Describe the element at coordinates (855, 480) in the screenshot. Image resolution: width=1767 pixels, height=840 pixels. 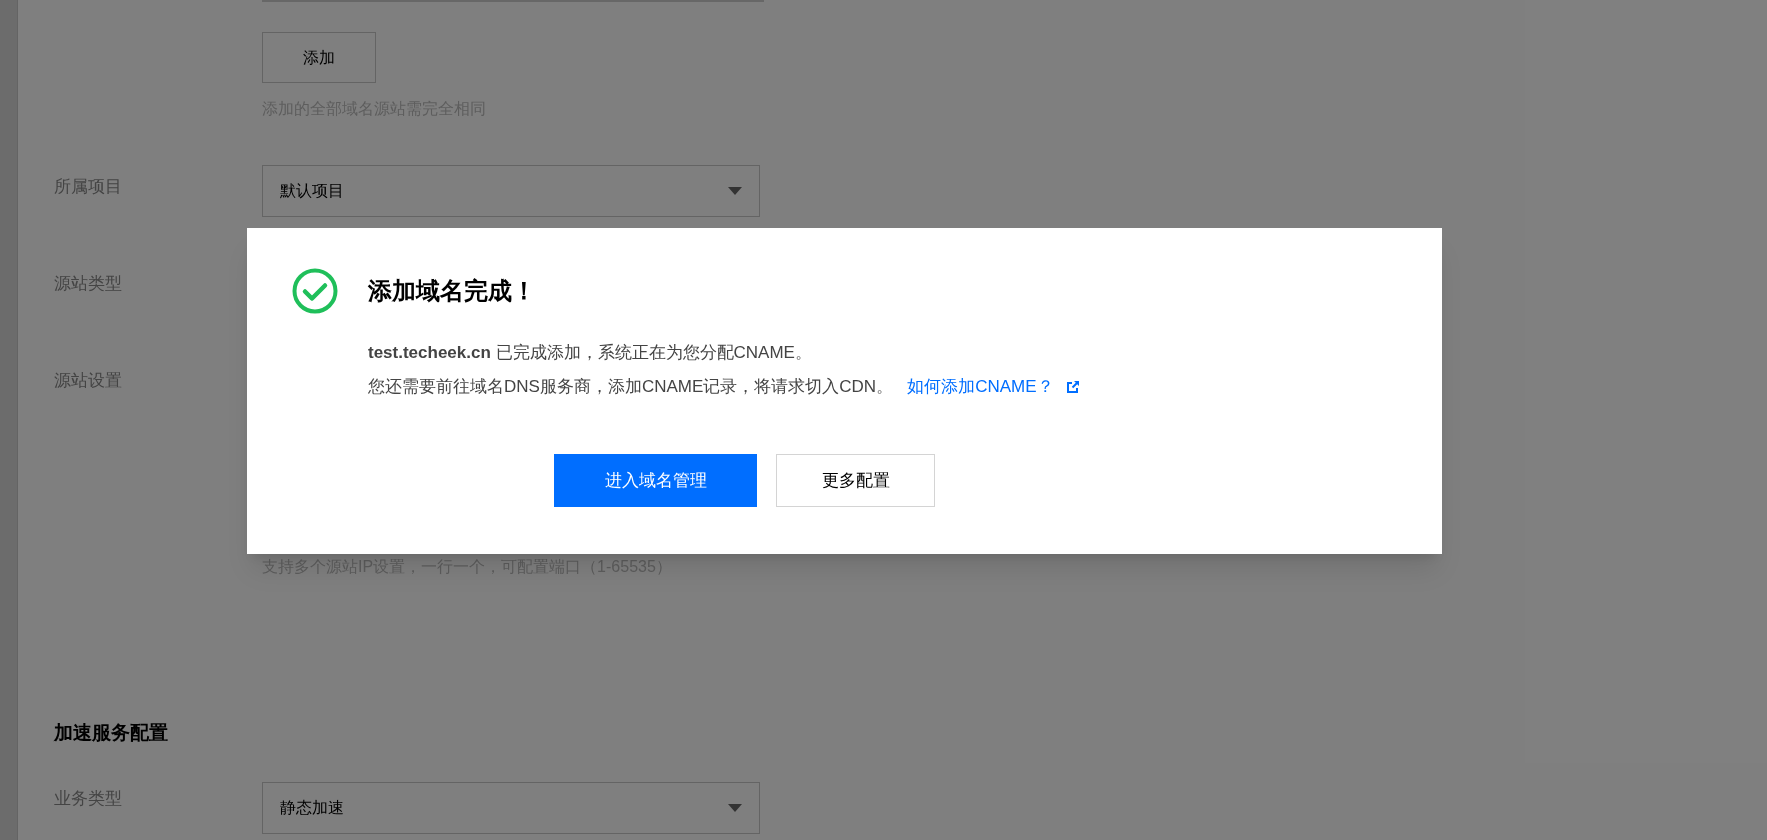
I see `secondary-button: 更多配置` at that location.